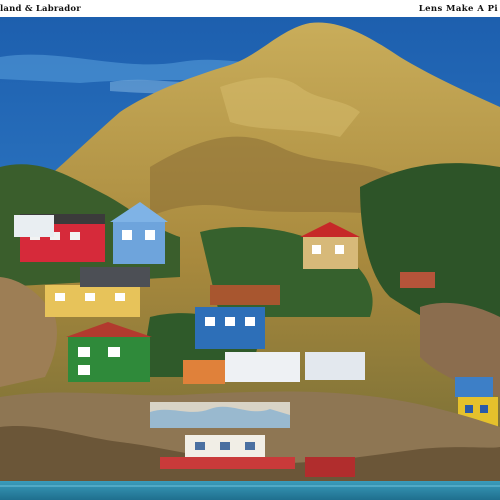 Image resolution: width=500 pixels, height=500 pixels. Describe the element at coordinates (245, 295) in the screenshot. I see `house-brown` at that location.